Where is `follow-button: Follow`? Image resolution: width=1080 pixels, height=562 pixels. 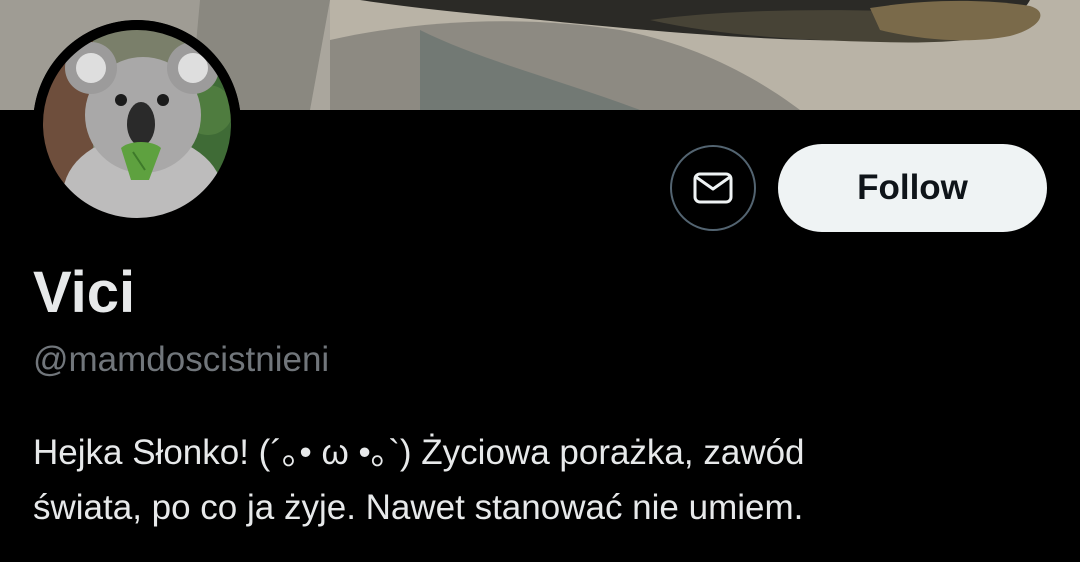 follow-button: Follow is located at coordinates (912, 188).